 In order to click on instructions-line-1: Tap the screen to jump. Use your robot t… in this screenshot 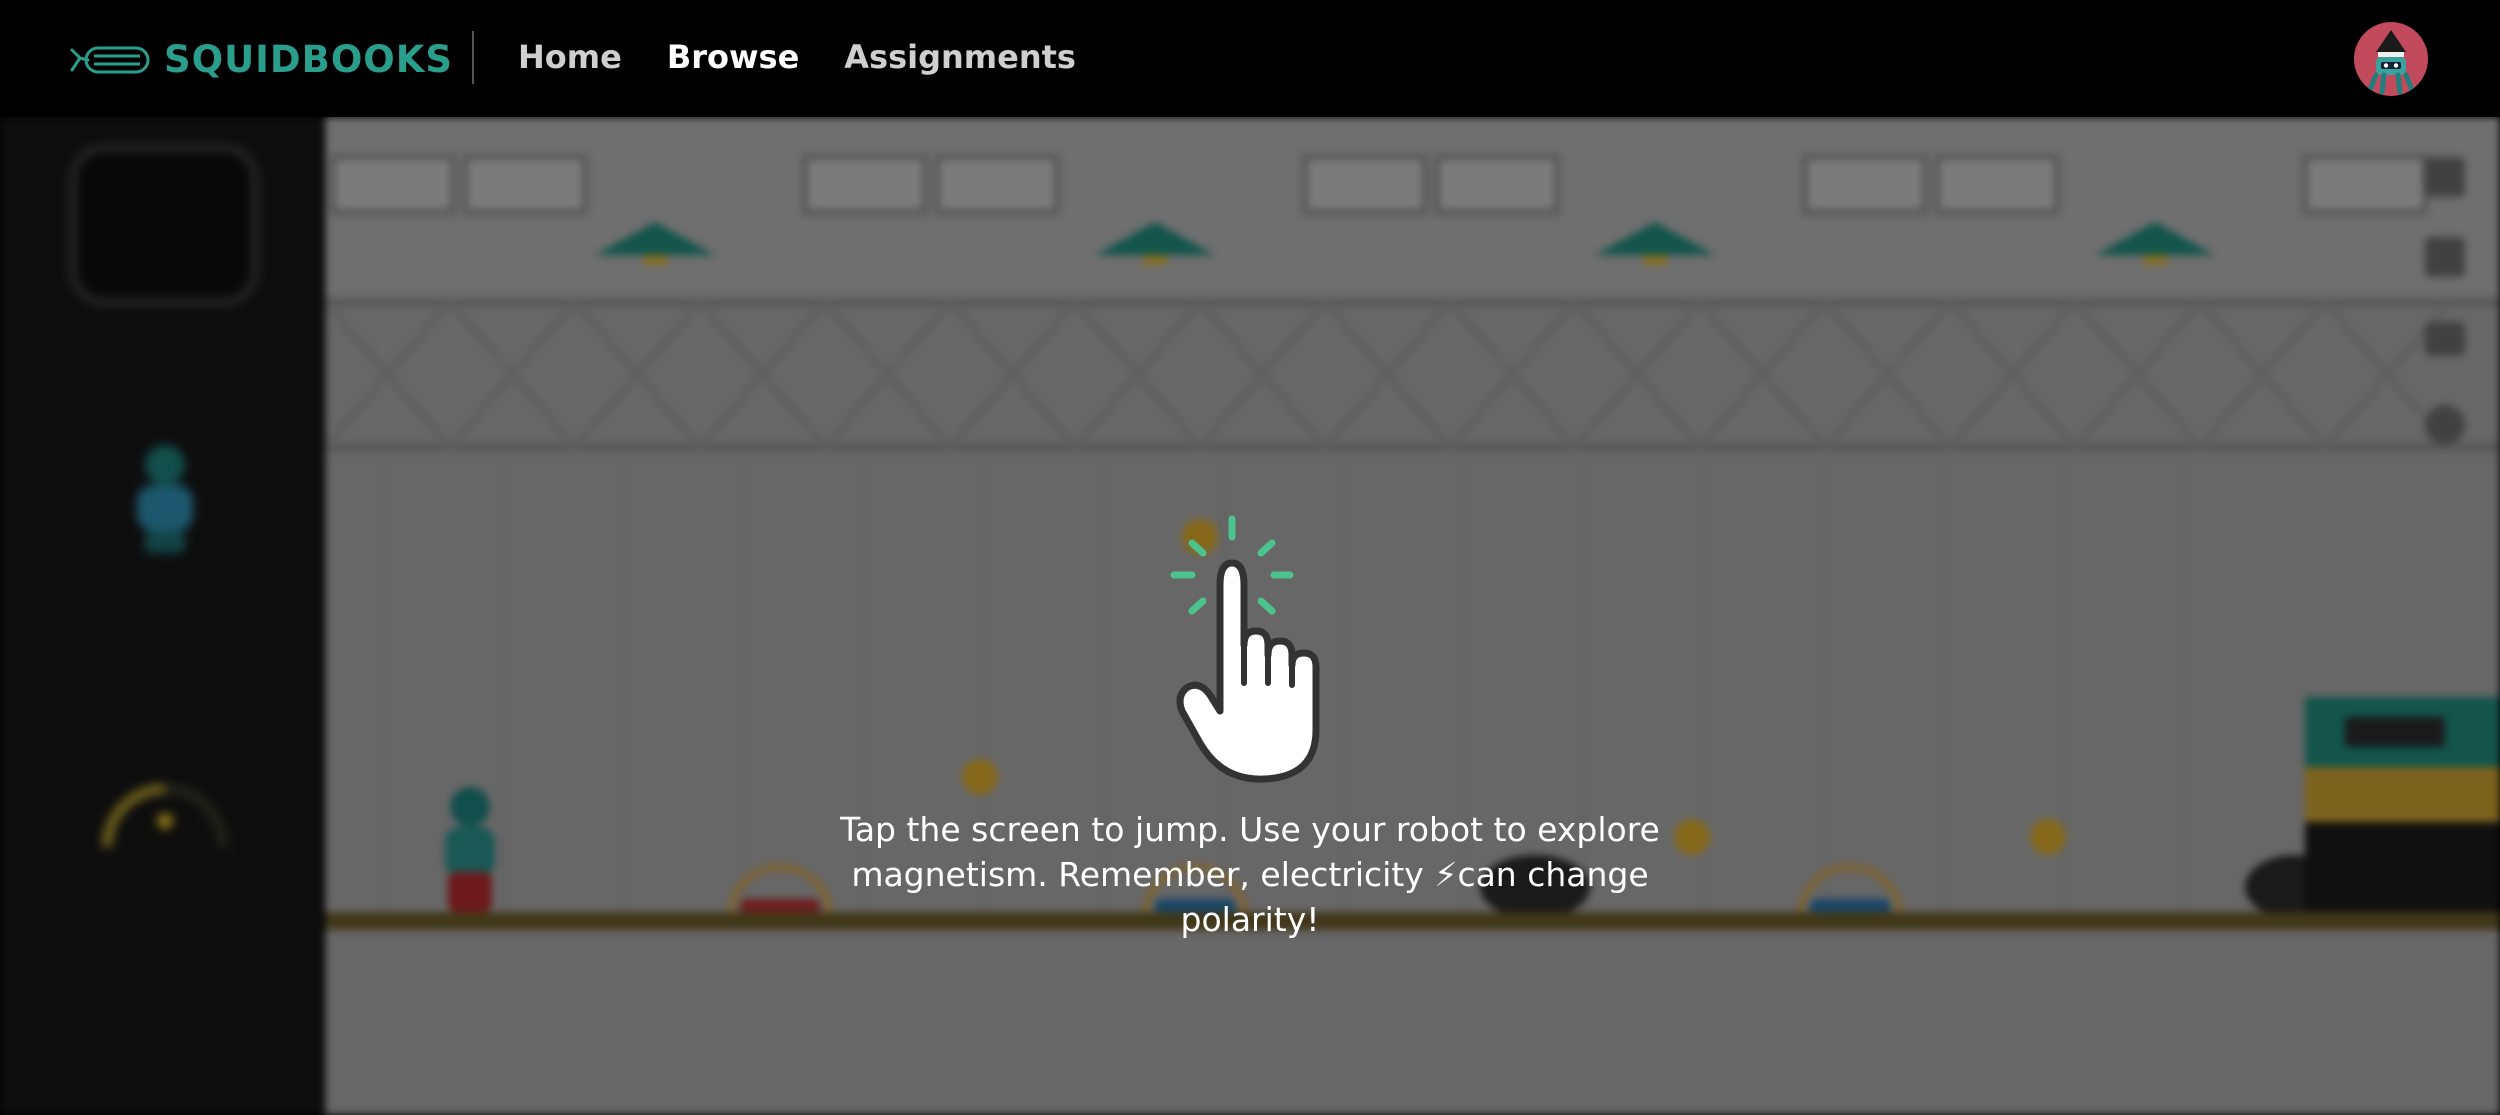, I will do `click(1250, 829)`.